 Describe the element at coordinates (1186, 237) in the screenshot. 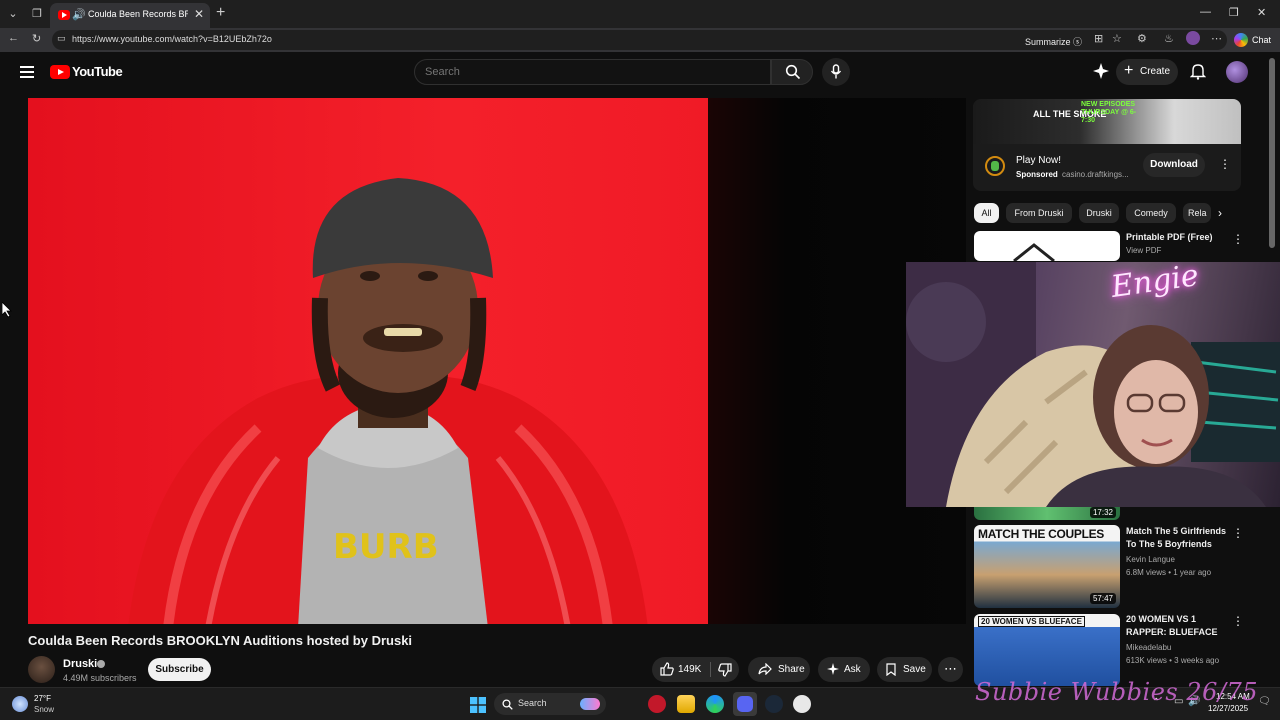

I see `pdf-ad-title: Printable PDF (Free)` at that location.